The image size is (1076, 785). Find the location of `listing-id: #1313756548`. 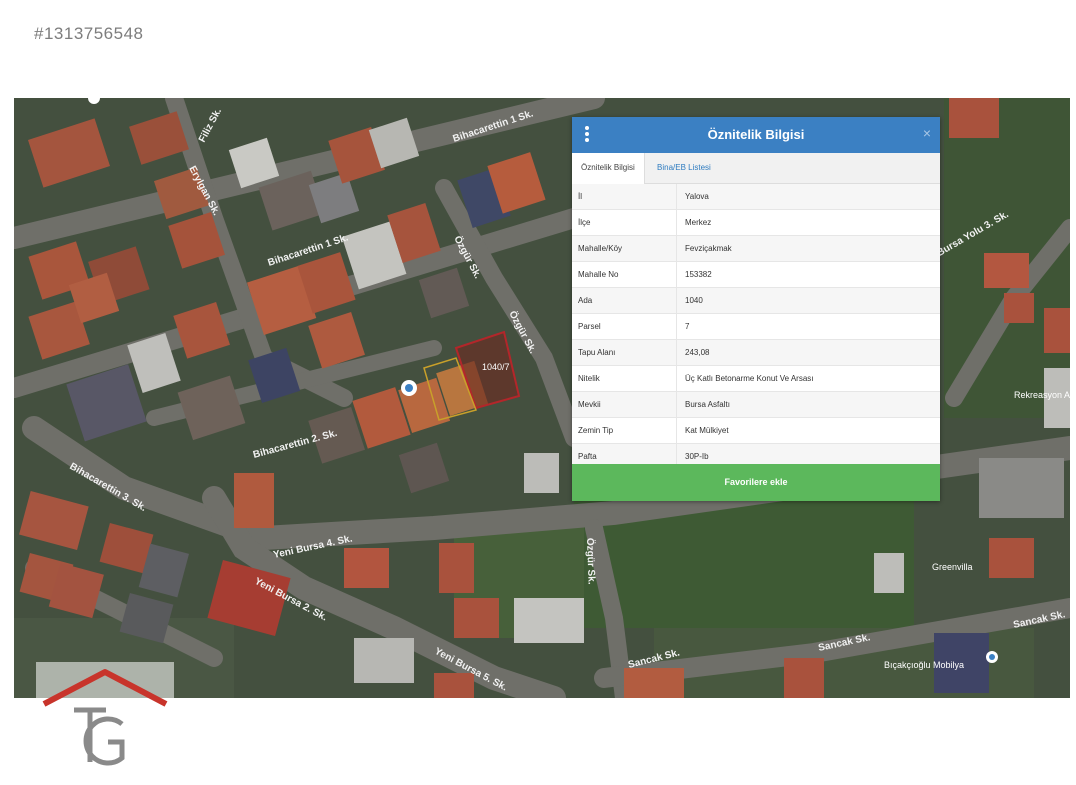

listing-id: #1313756548 is located at coordinates (89, 33).